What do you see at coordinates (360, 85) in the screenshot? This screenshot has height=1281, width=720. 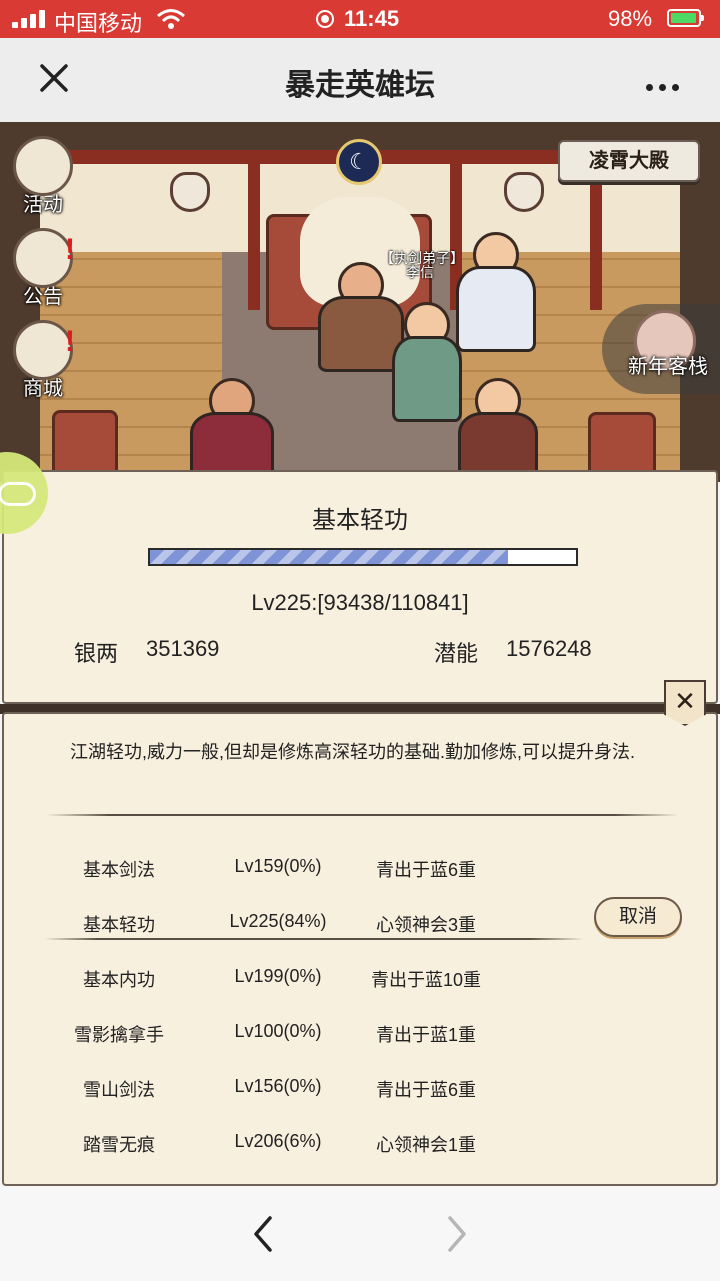 I see `page-title: 暴走英雄坛` at bounding box center [360, 85].